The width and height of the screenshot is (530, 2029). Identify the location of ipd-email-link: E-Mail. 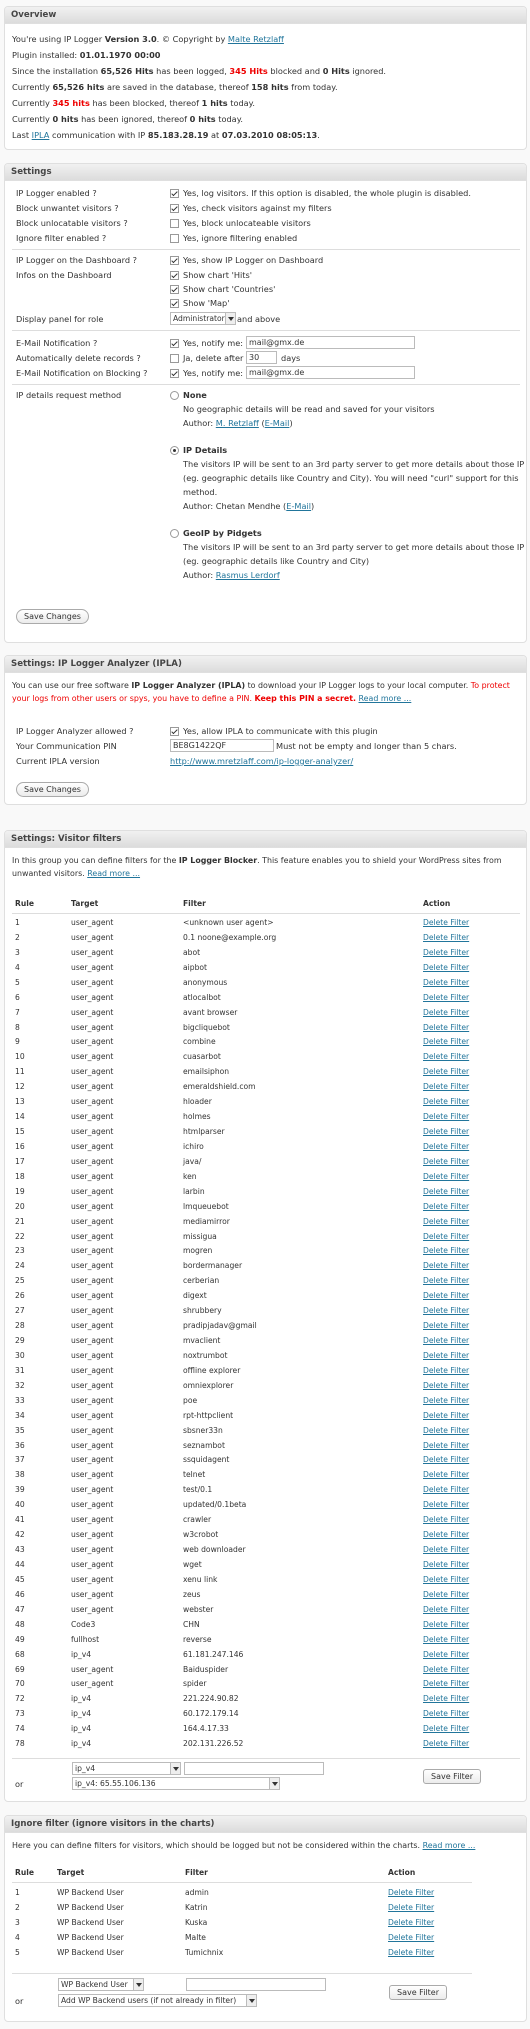
(298, 506).